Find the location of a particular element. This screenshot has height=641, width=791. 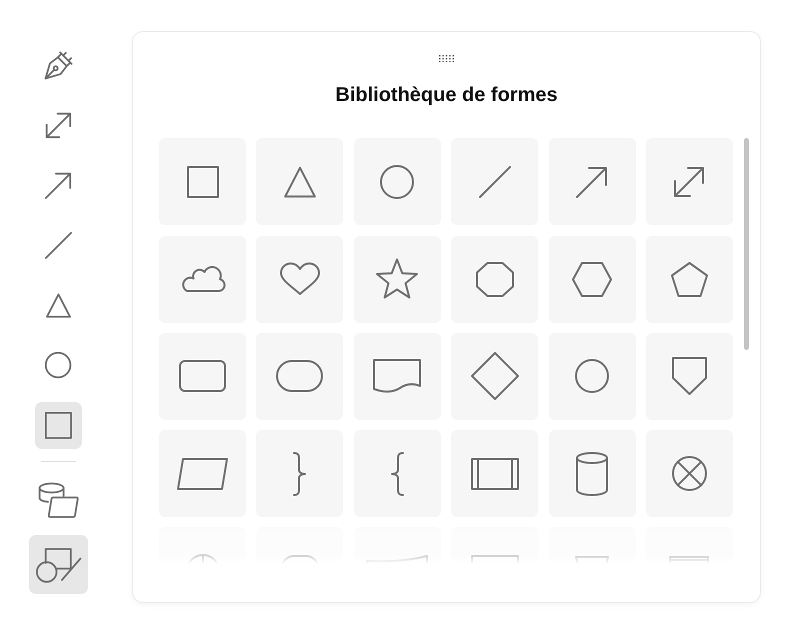

line-tool-button is located at coordinates (58, 245).